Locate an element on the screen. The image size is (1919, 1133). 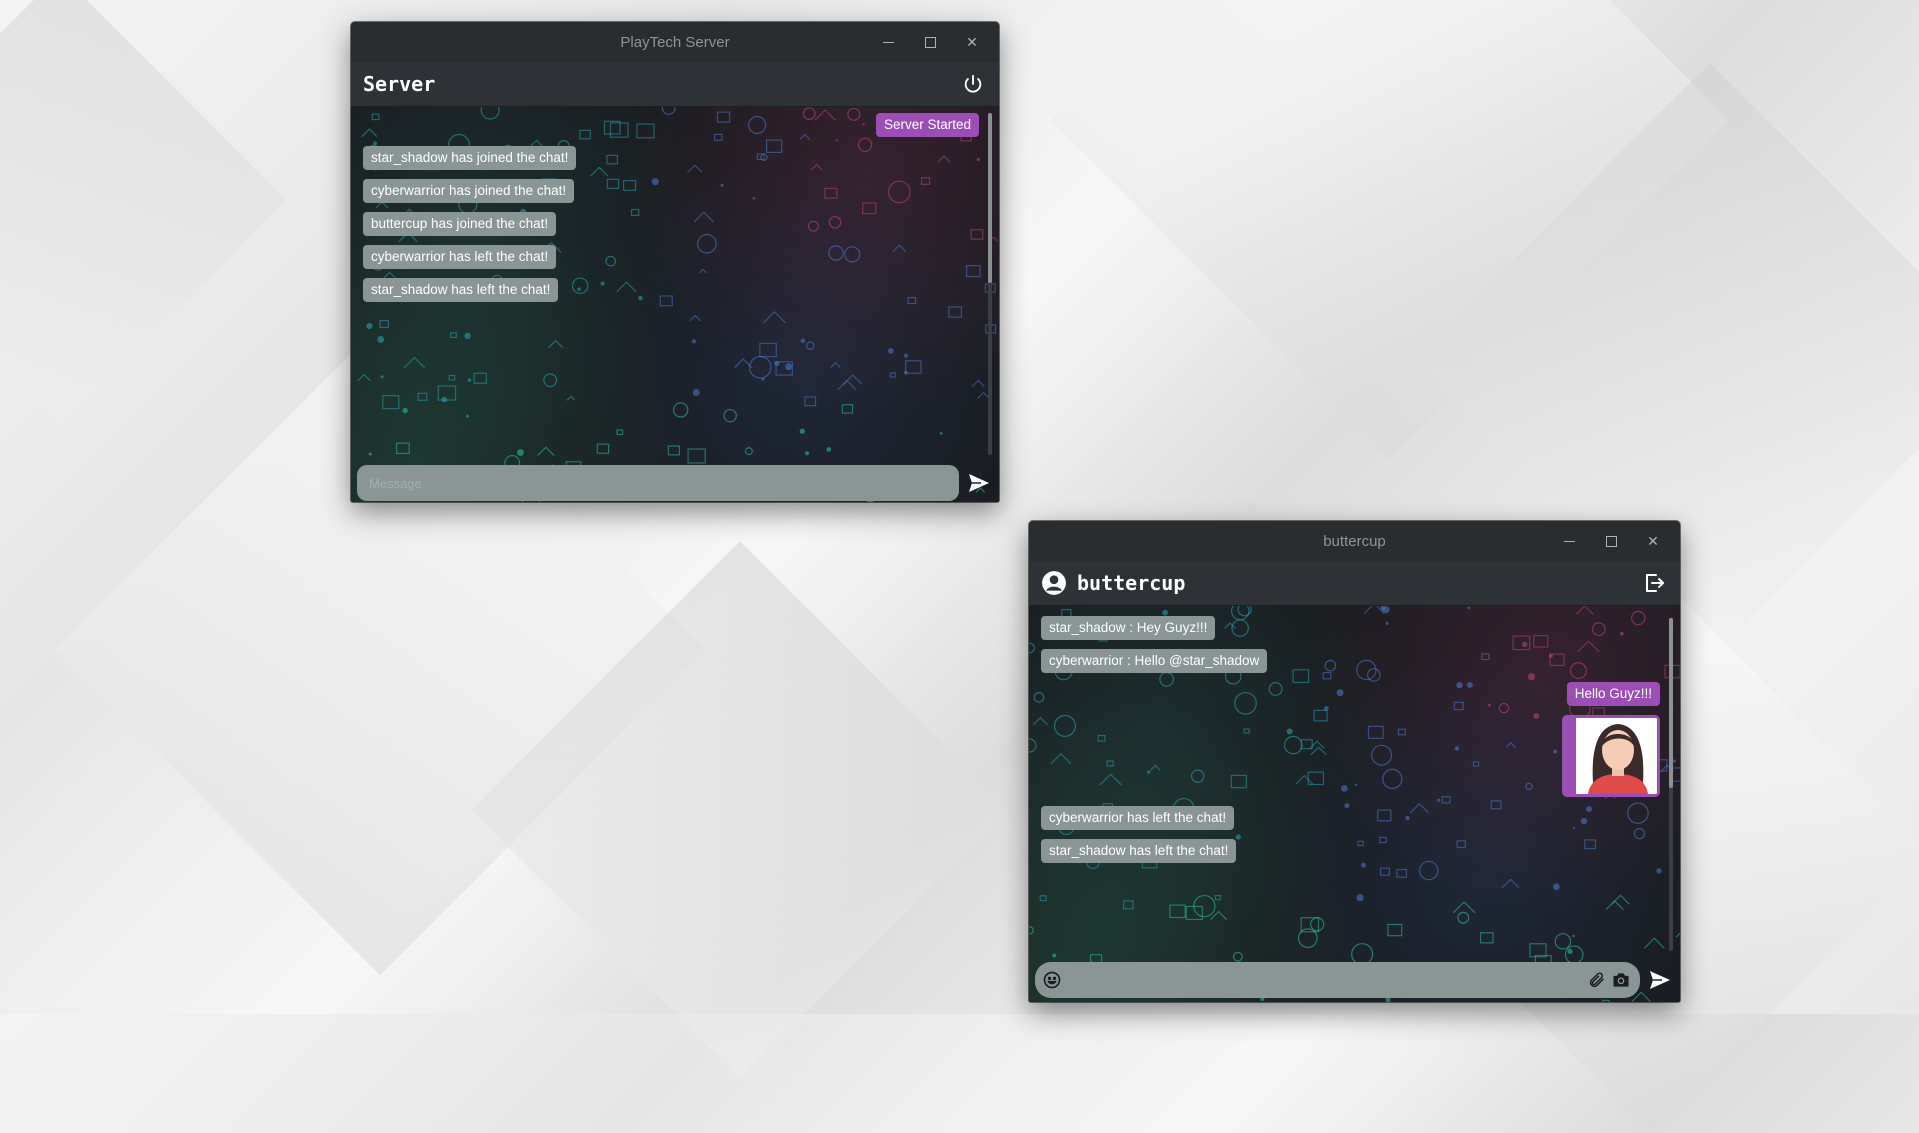
message-bubble: Server Started is located at coordinates (927, 125).